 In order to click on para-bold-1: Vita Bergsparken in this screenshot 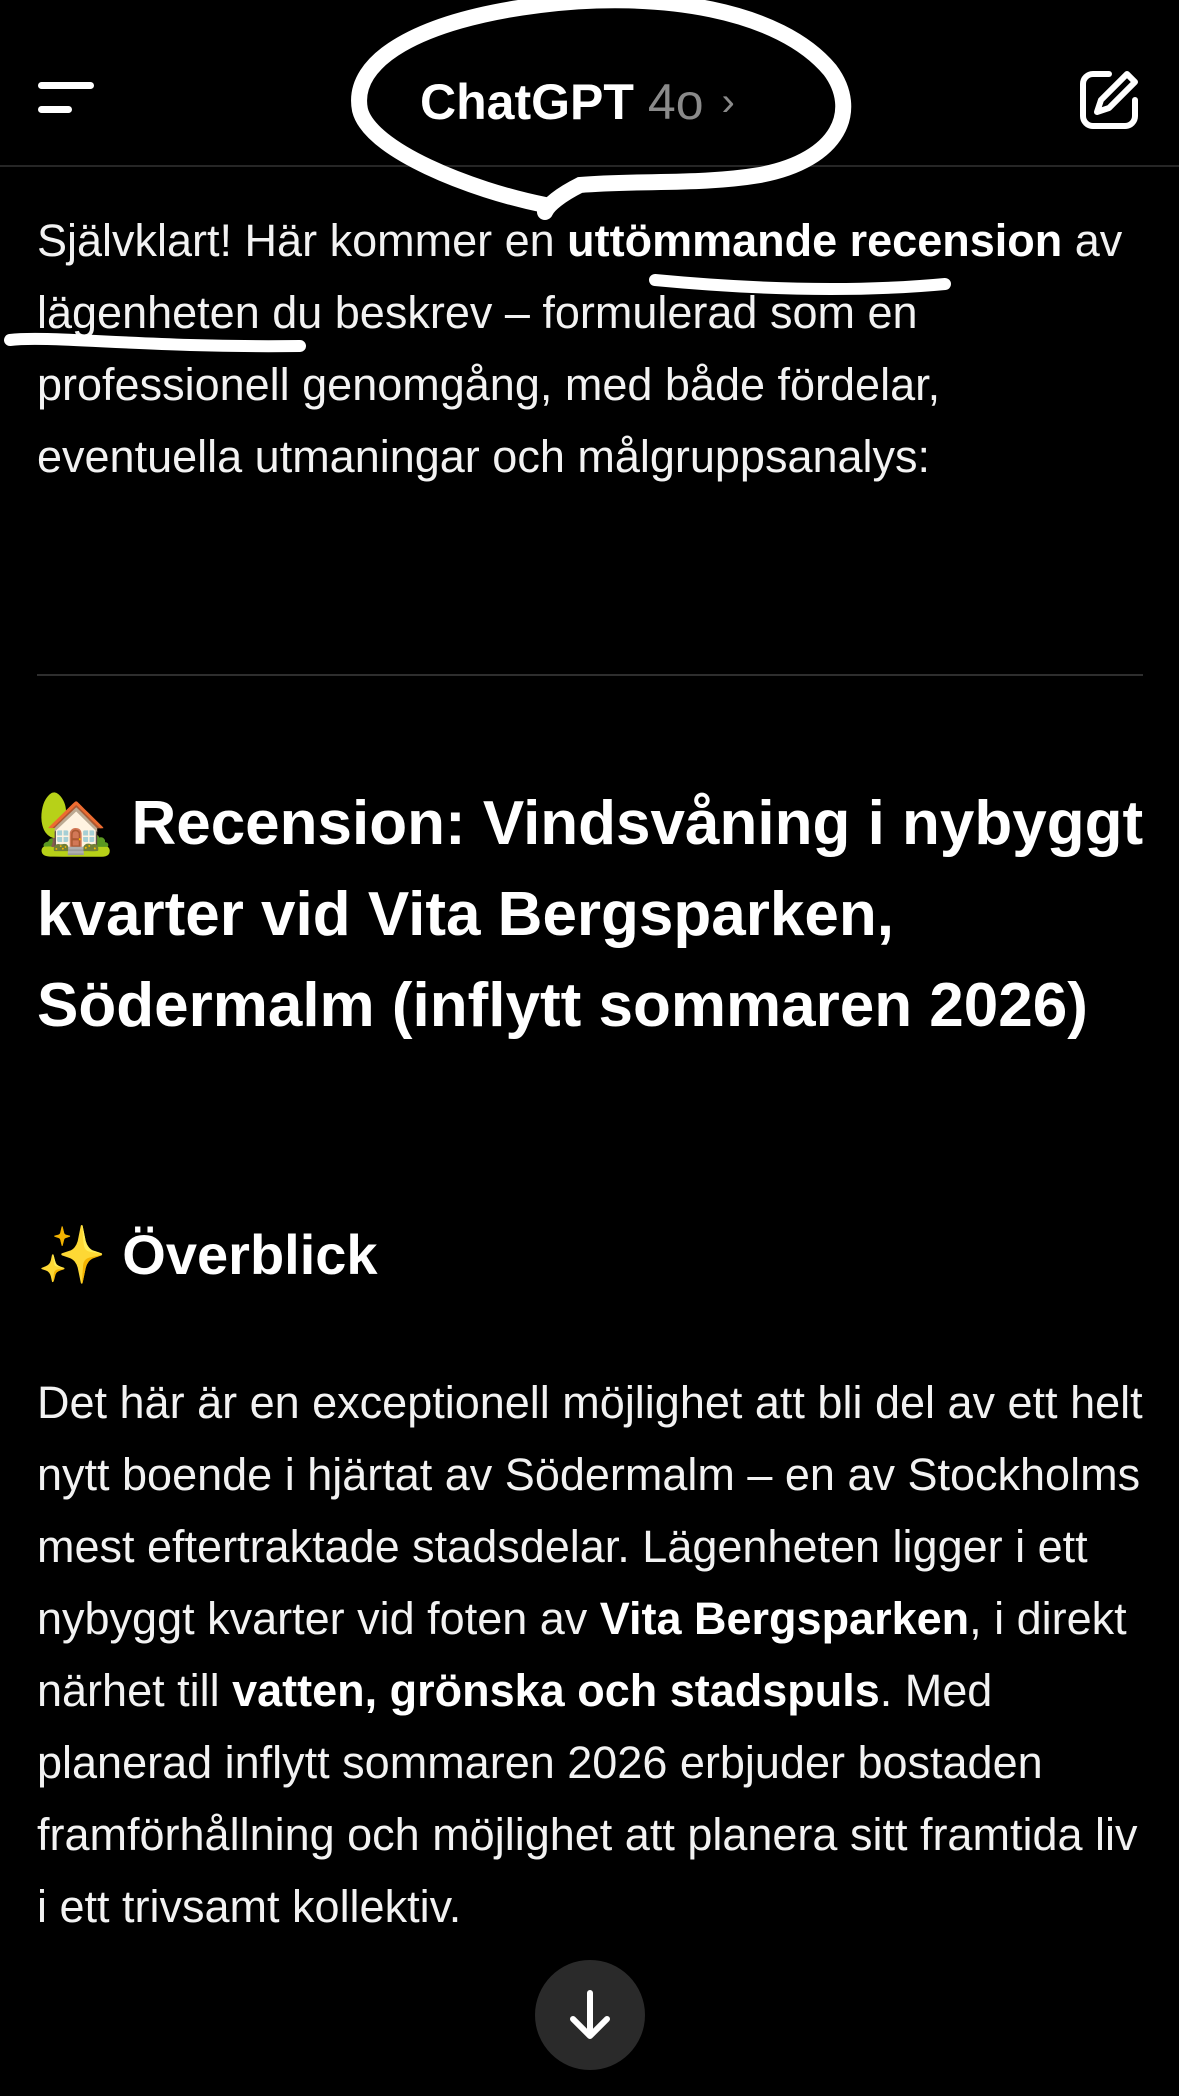, I will do `click(784, 1618)`.